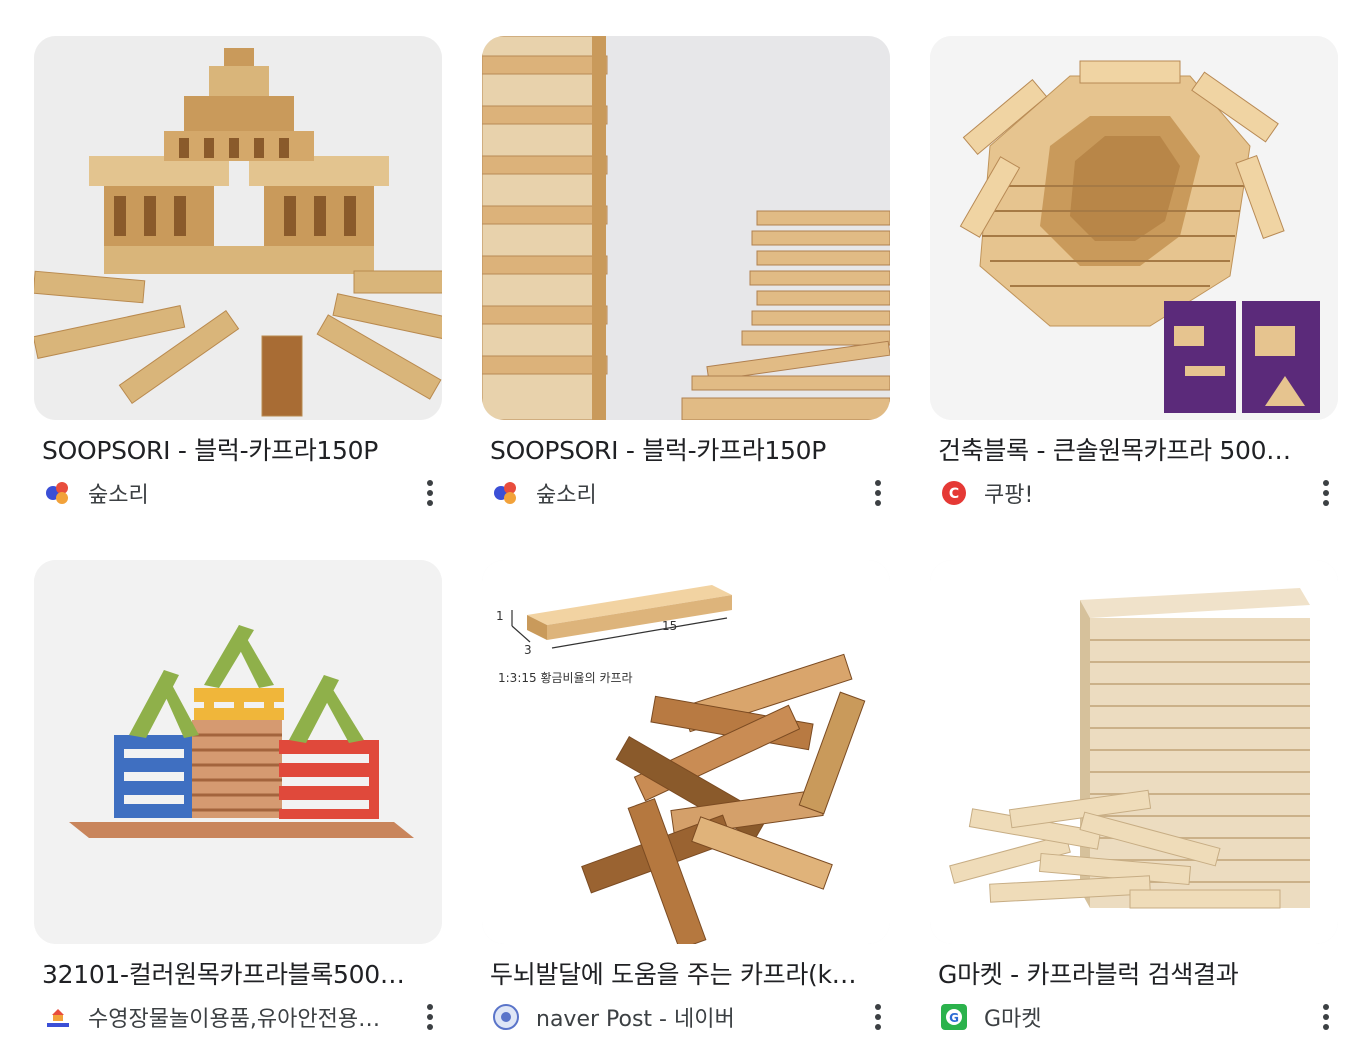  I want to click on dimension-label-1: 1, so click(500, 616).